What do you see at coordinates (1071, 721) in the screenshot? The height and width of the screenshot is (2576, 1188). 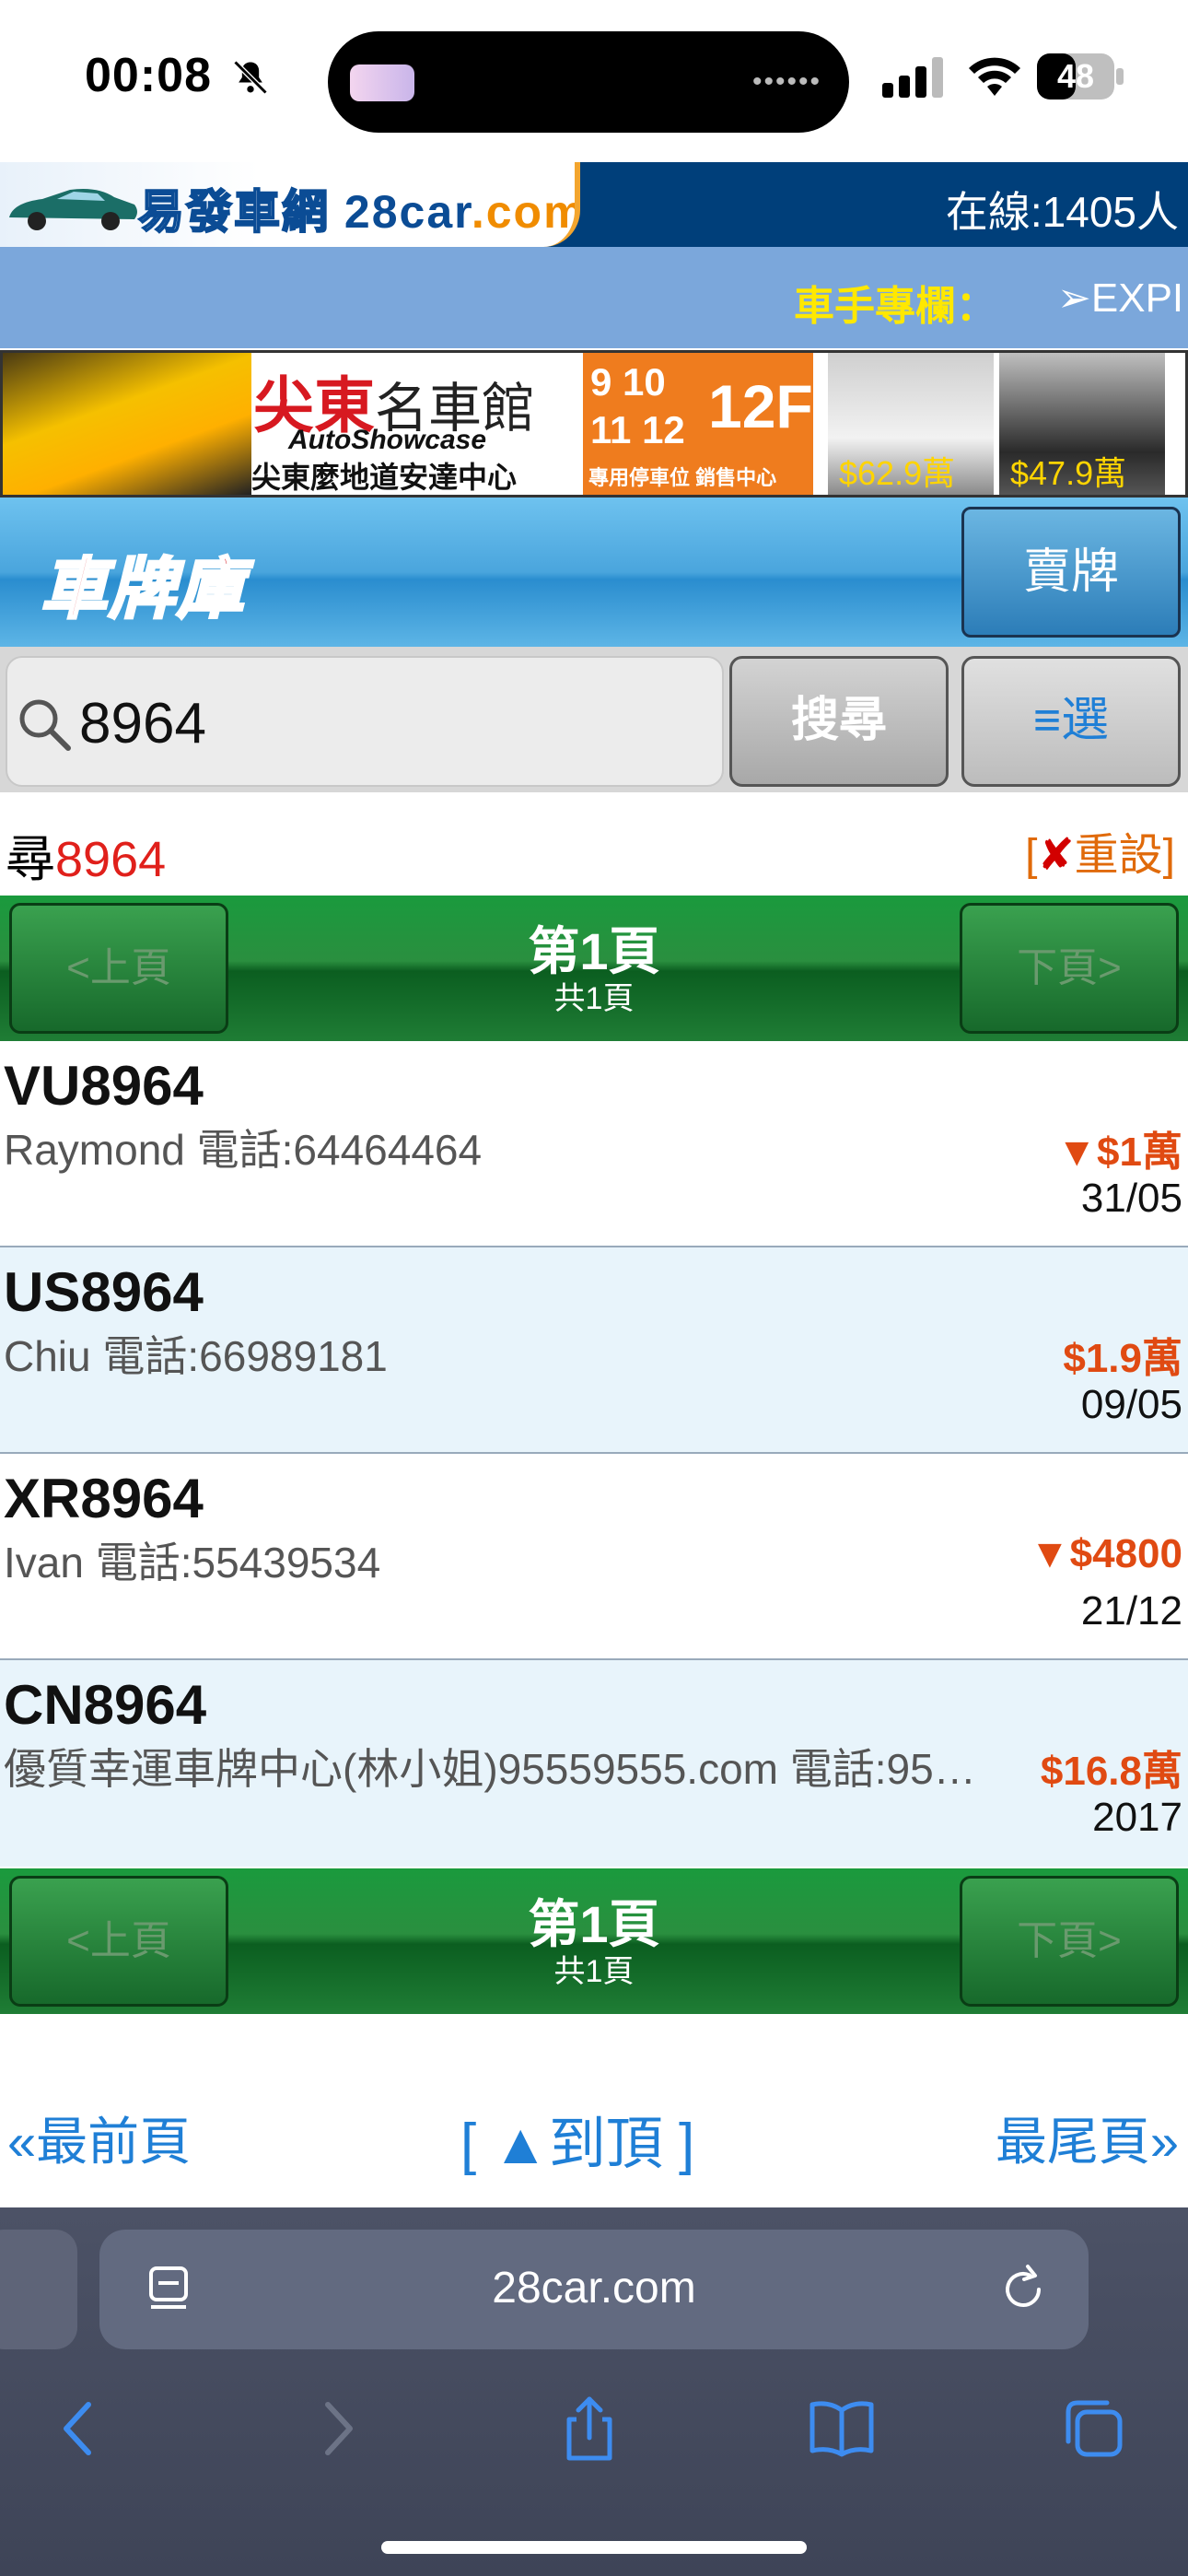 I see `filter-select-button: ≡選` at bounding box center [1071, 721].